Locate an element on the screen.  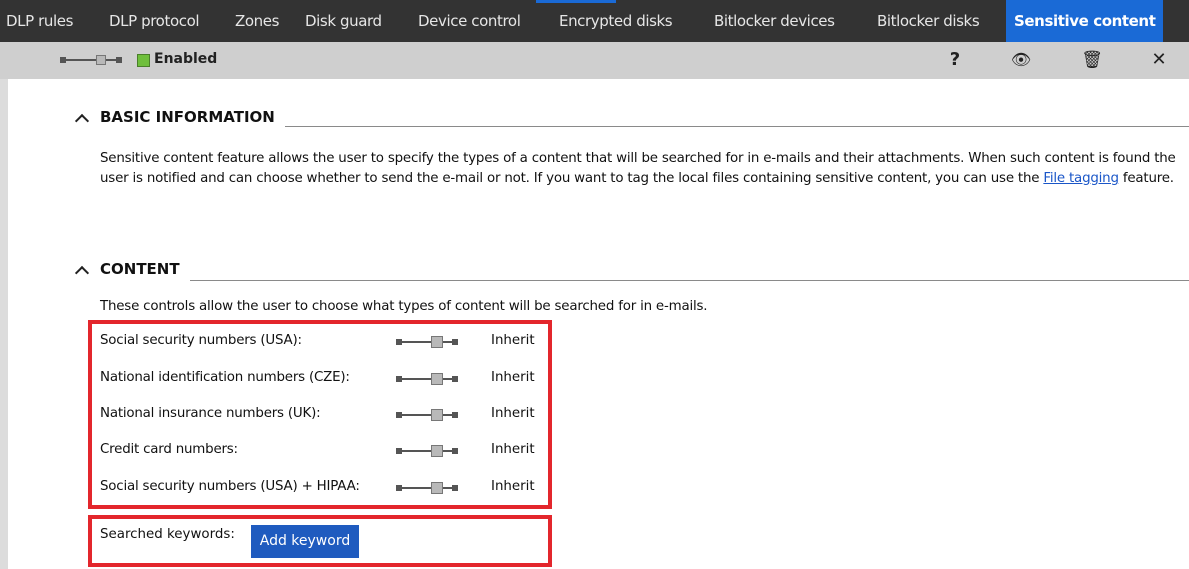
enabled-indicator is located at coordinates (143, 60).